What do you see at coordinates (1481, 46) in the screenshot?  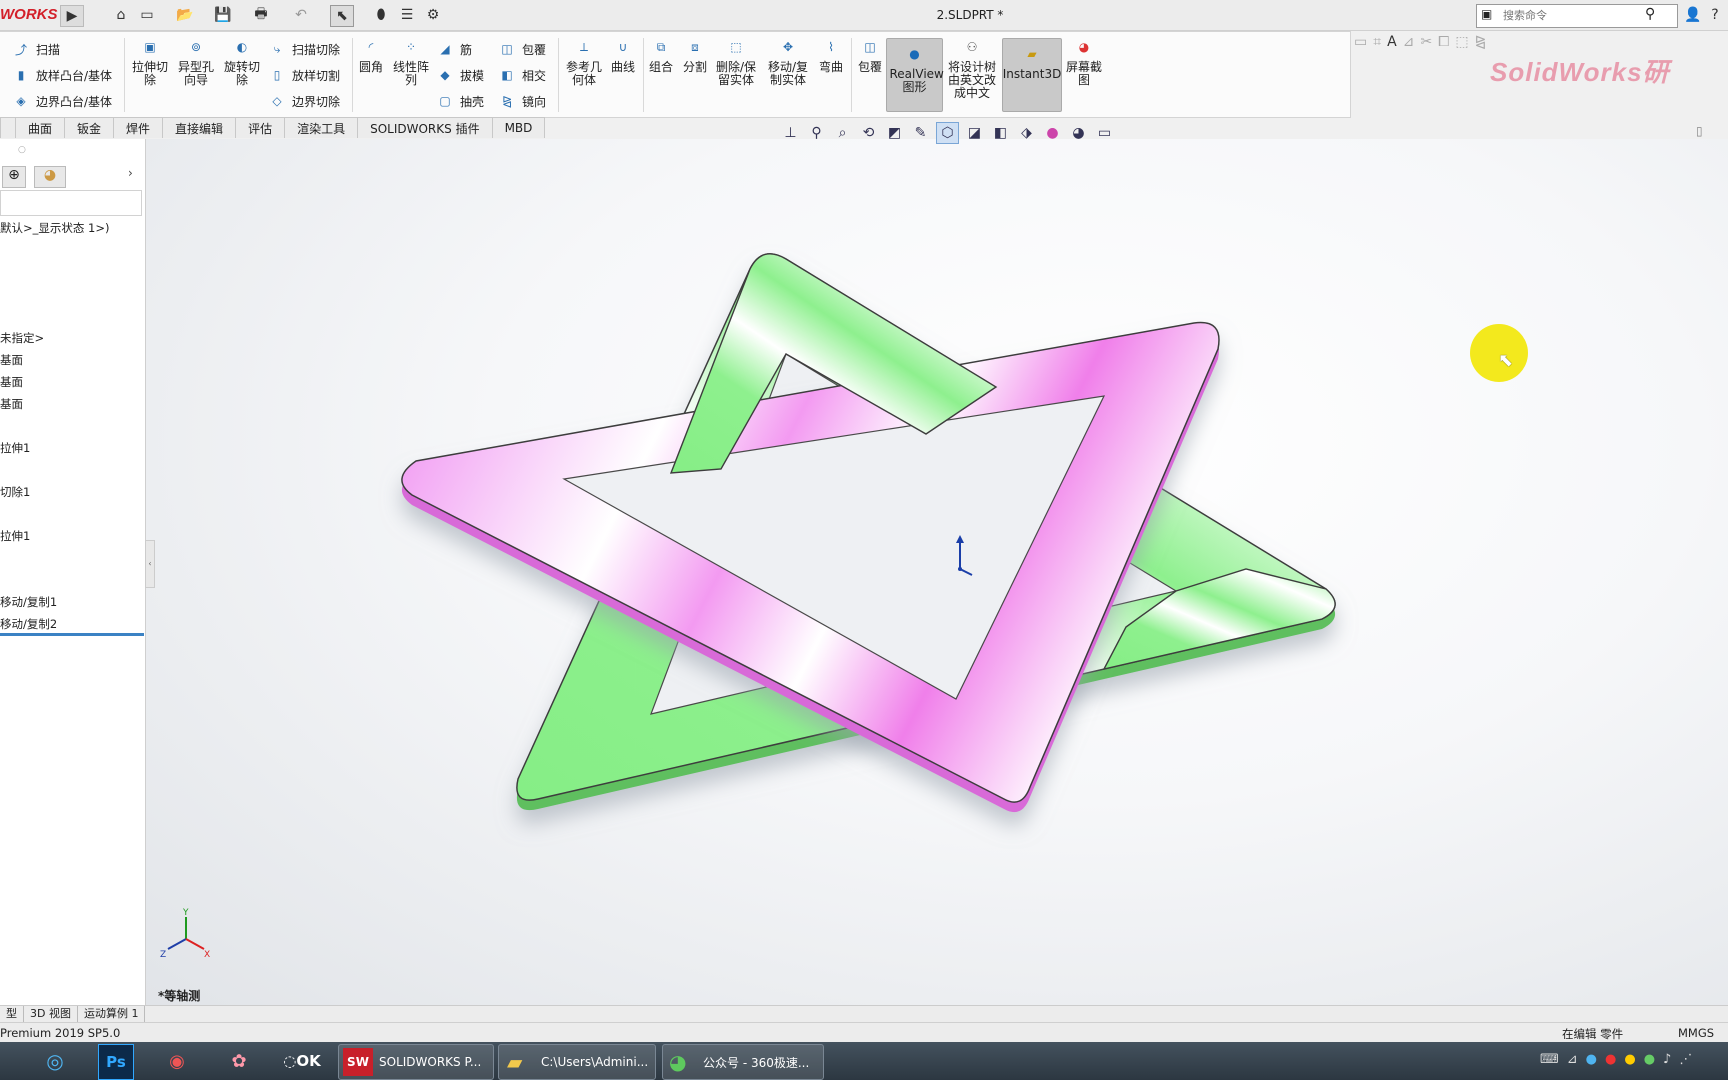 I see `mirror-sketch-icon: ⧎` at bounding box center [1481, 46].